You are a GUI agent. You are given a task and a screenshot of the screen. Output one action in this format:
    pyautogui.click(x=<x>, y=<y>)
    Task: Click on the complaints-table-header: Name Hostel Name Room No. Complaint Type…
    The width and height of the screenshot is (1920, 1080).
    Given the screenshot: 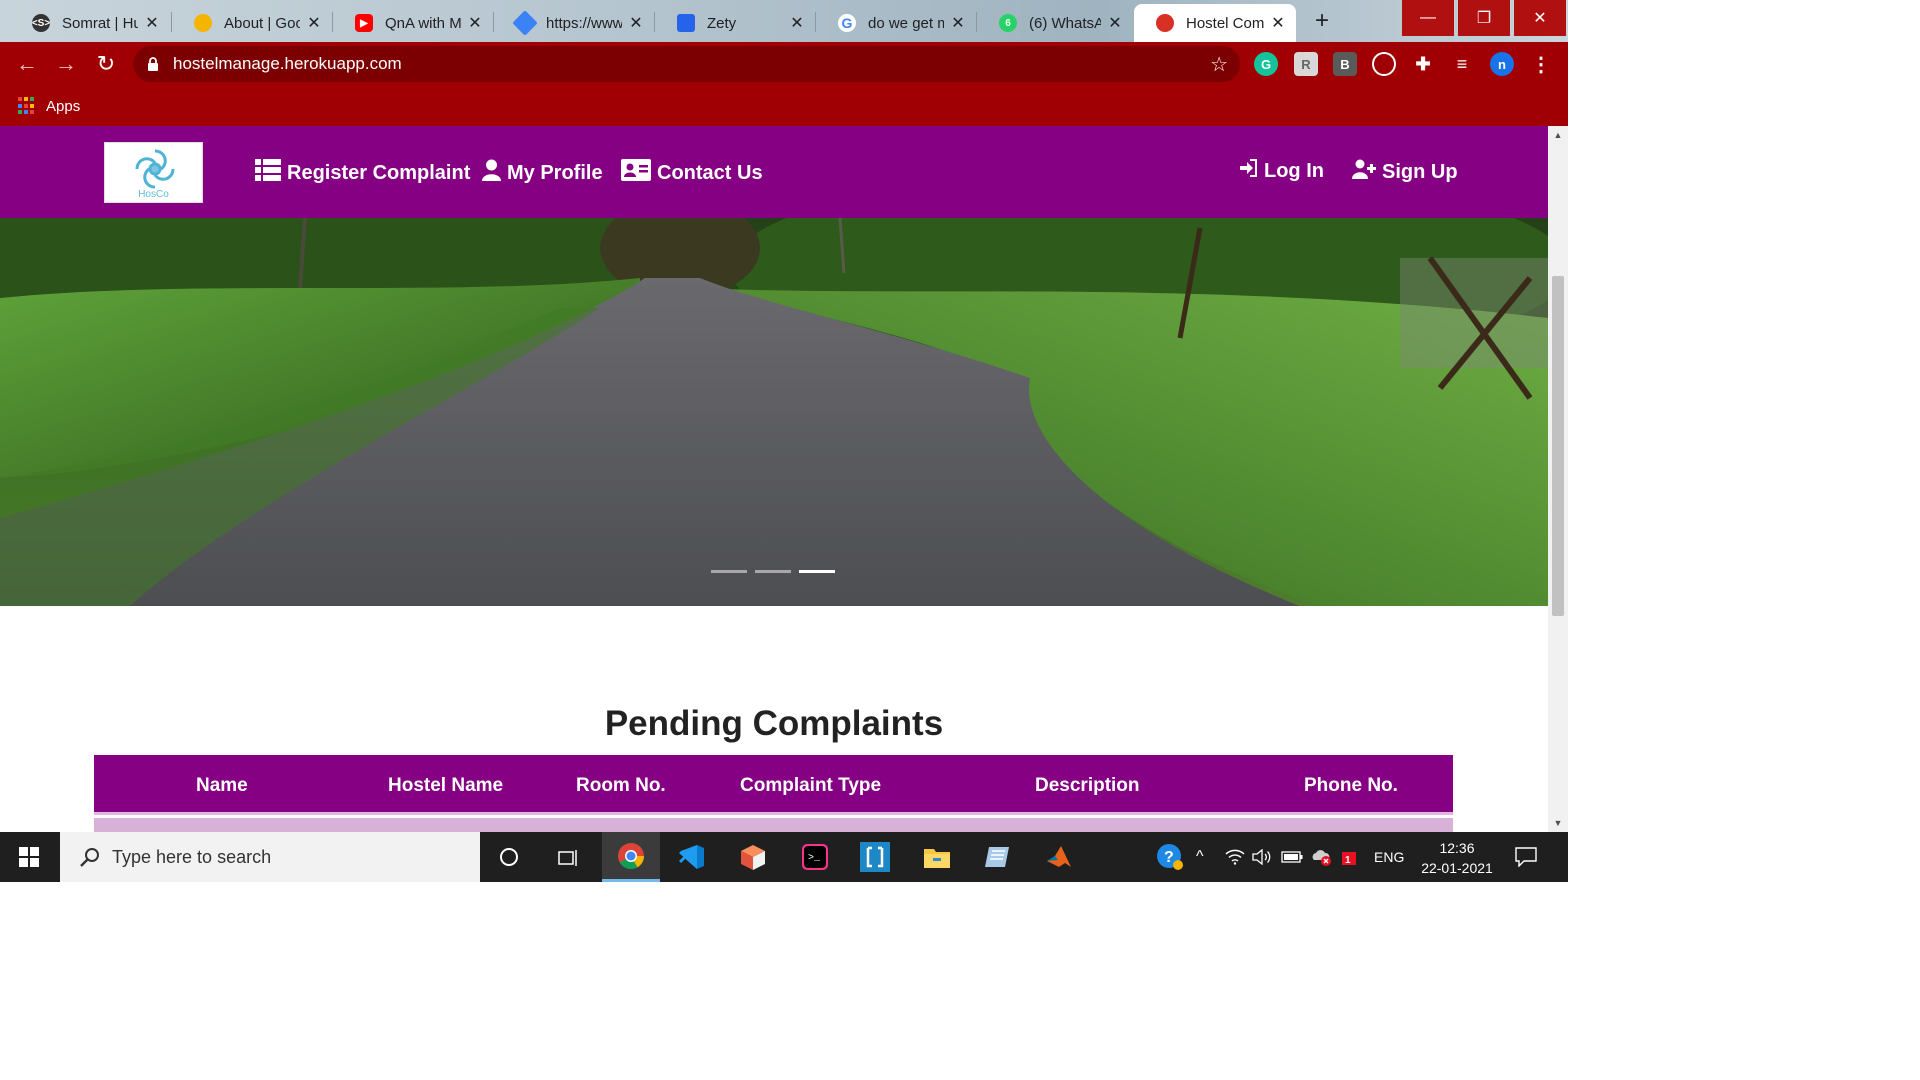 What is the action you would take?
    pyautogui.click(x=773, y=785)
    